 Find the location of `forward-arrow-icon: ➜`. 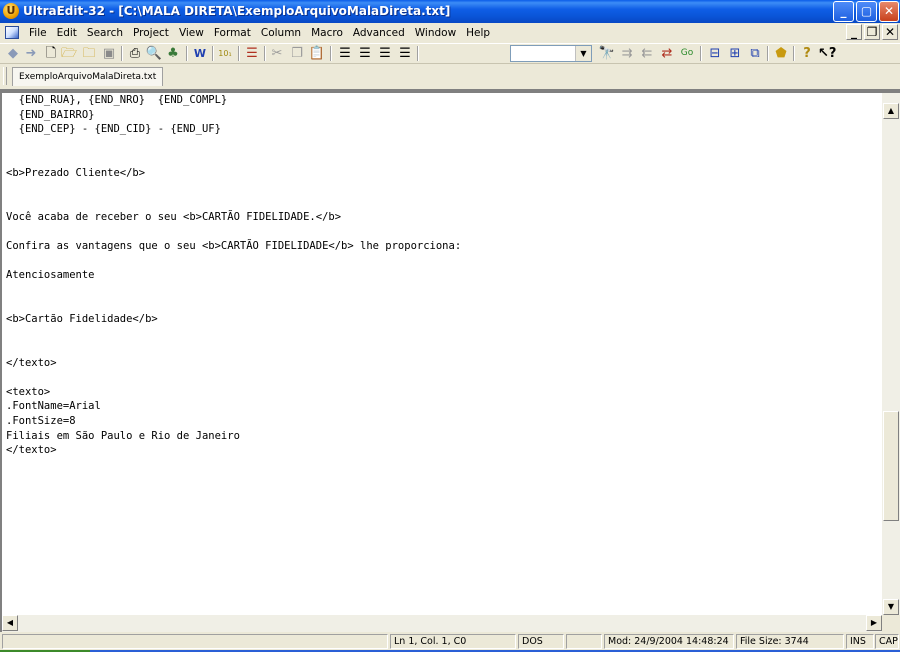

forward-arrow-icon: ➜ is located at coordinates (31, 53).